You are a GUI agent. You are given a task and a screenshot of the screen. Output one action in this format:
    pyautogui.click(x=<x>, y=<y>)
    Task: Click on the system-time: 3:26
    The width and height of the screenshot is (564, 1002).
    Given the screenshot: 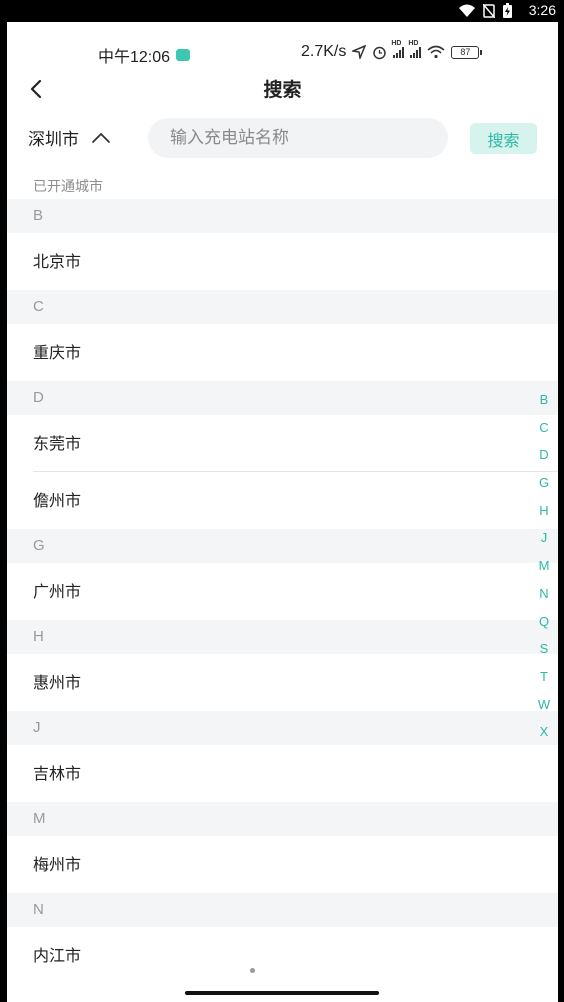 What is the action you would take?
    pyautogui.click(x=542, y=10)
    